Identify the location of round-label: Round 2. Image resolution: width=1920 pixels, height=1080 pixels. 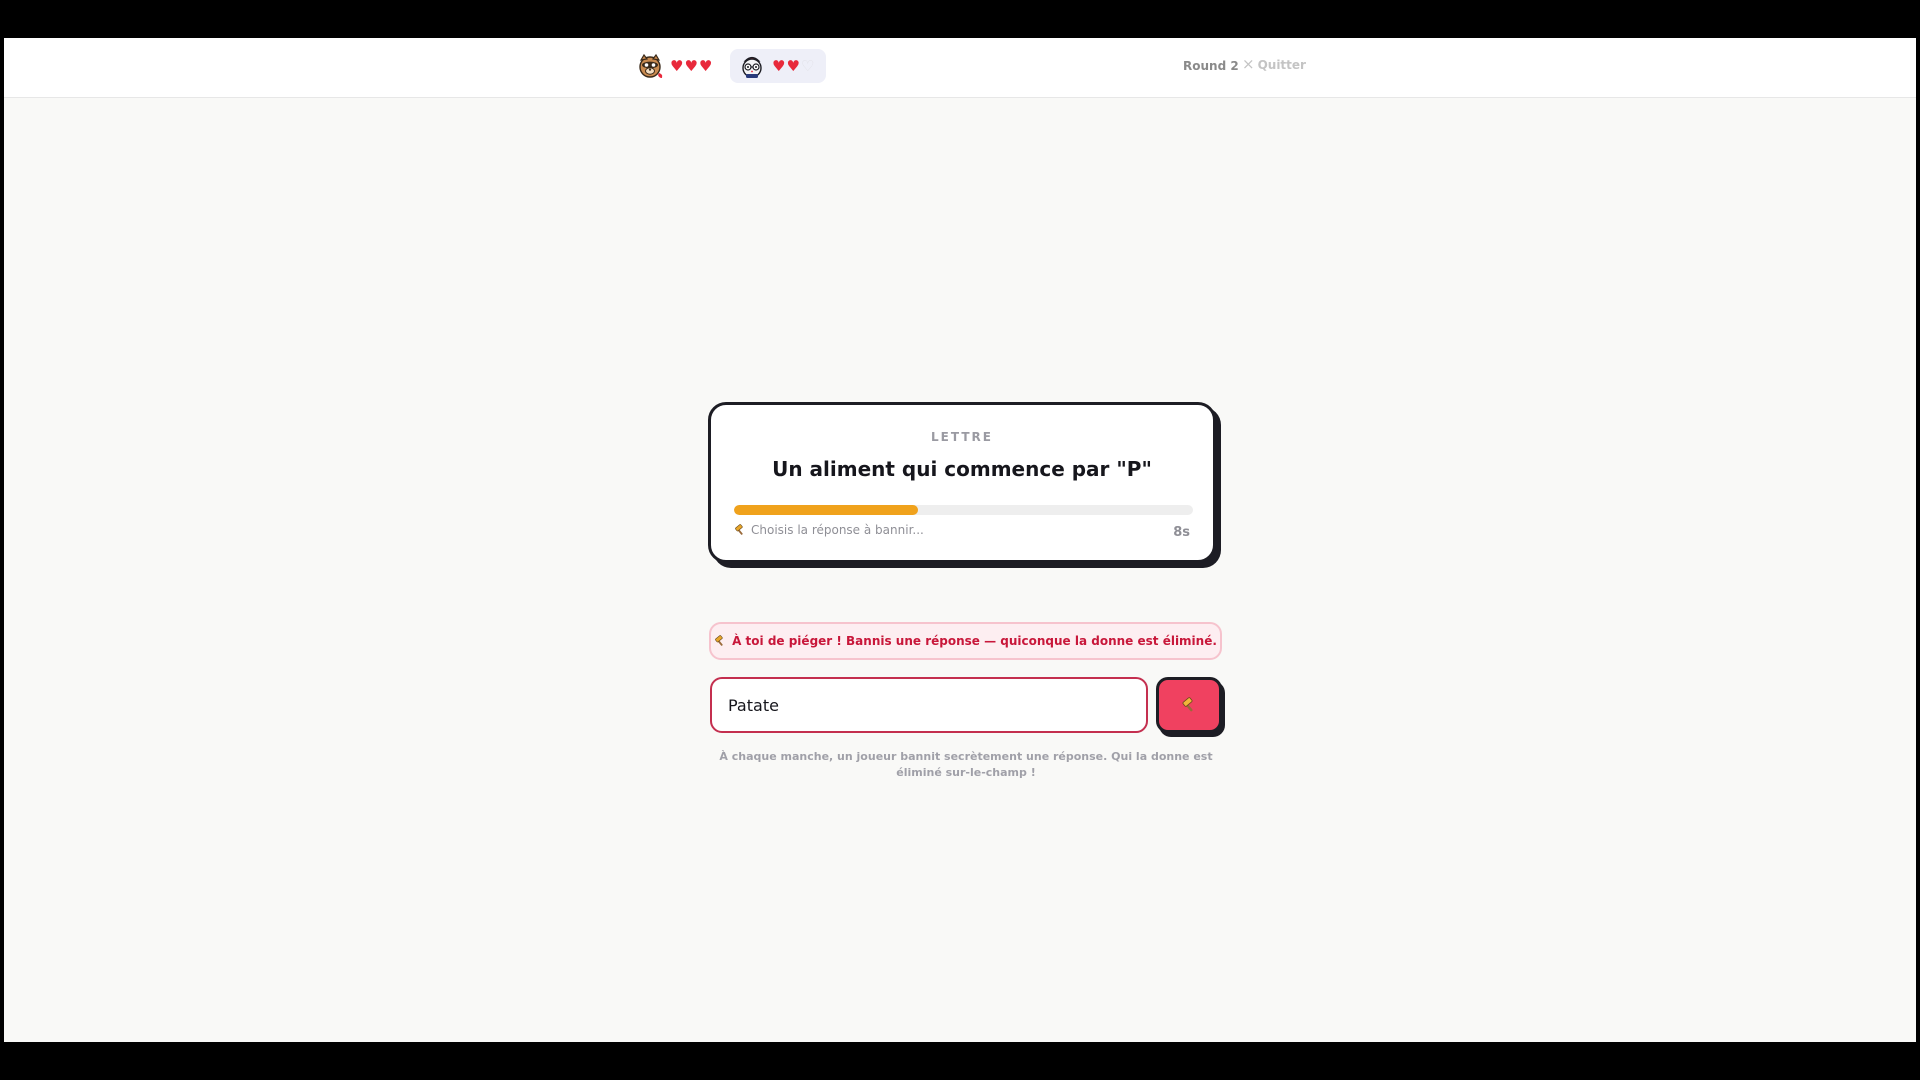
(1211, 66).